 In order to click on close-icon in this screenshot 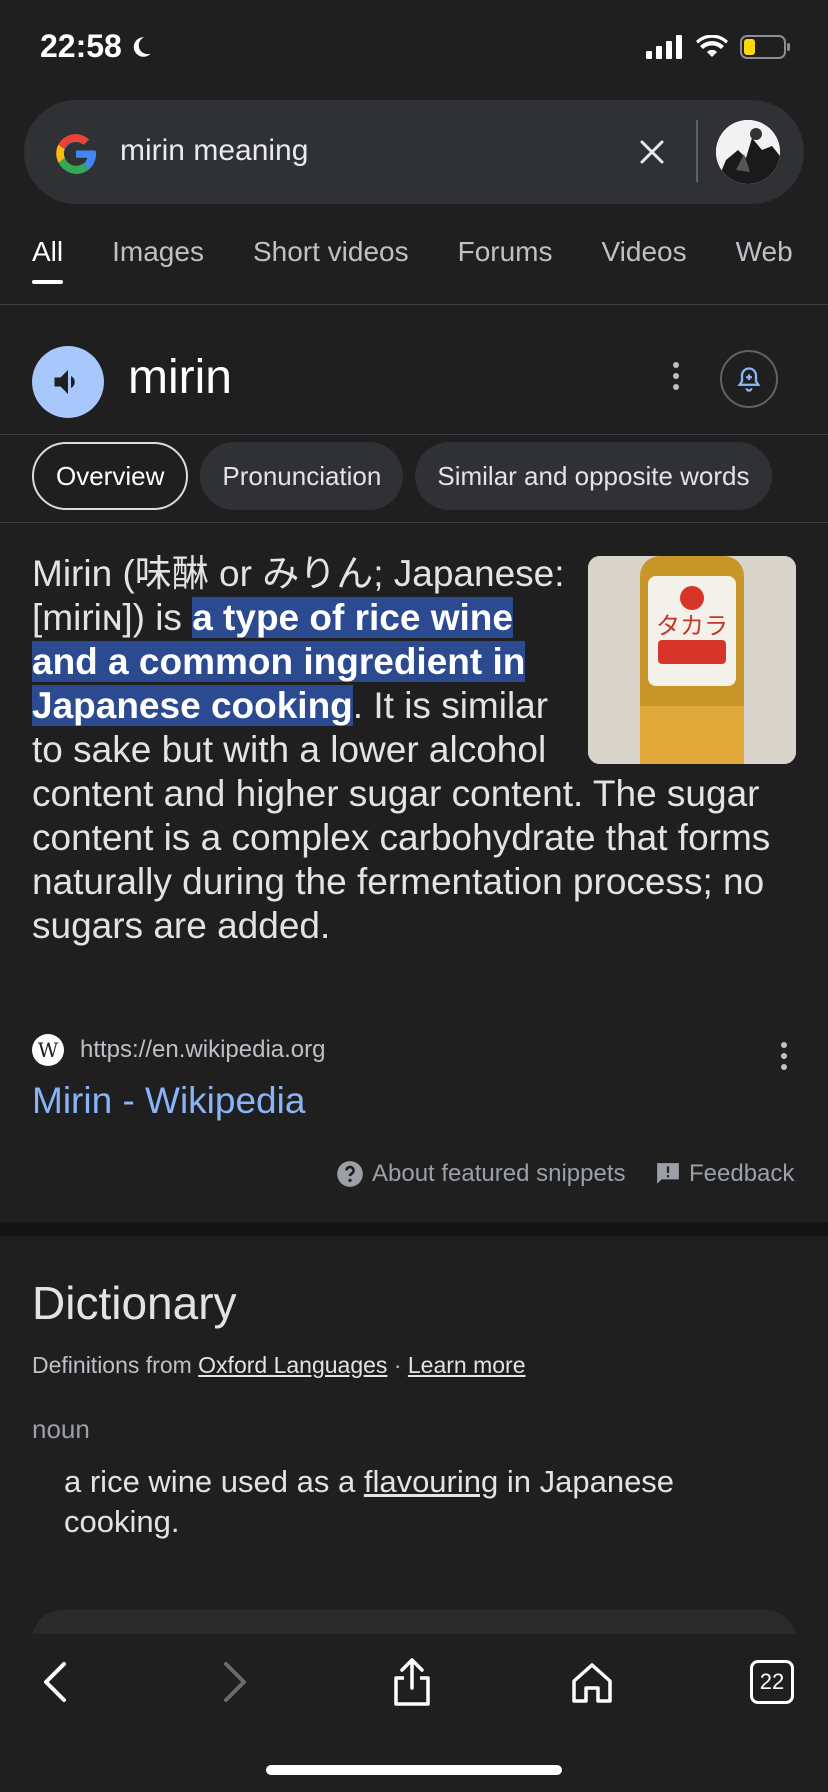, I will do `click(652, 152)`.